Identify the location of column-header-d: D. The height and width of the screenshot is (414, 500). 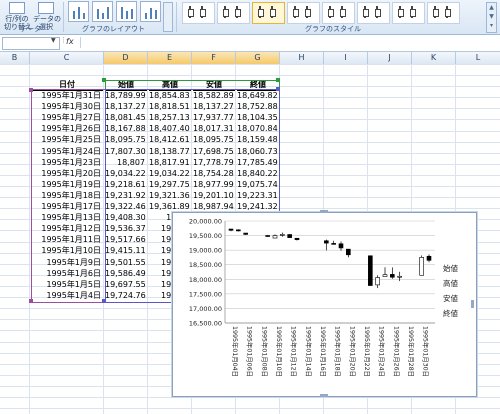
(126, 58).